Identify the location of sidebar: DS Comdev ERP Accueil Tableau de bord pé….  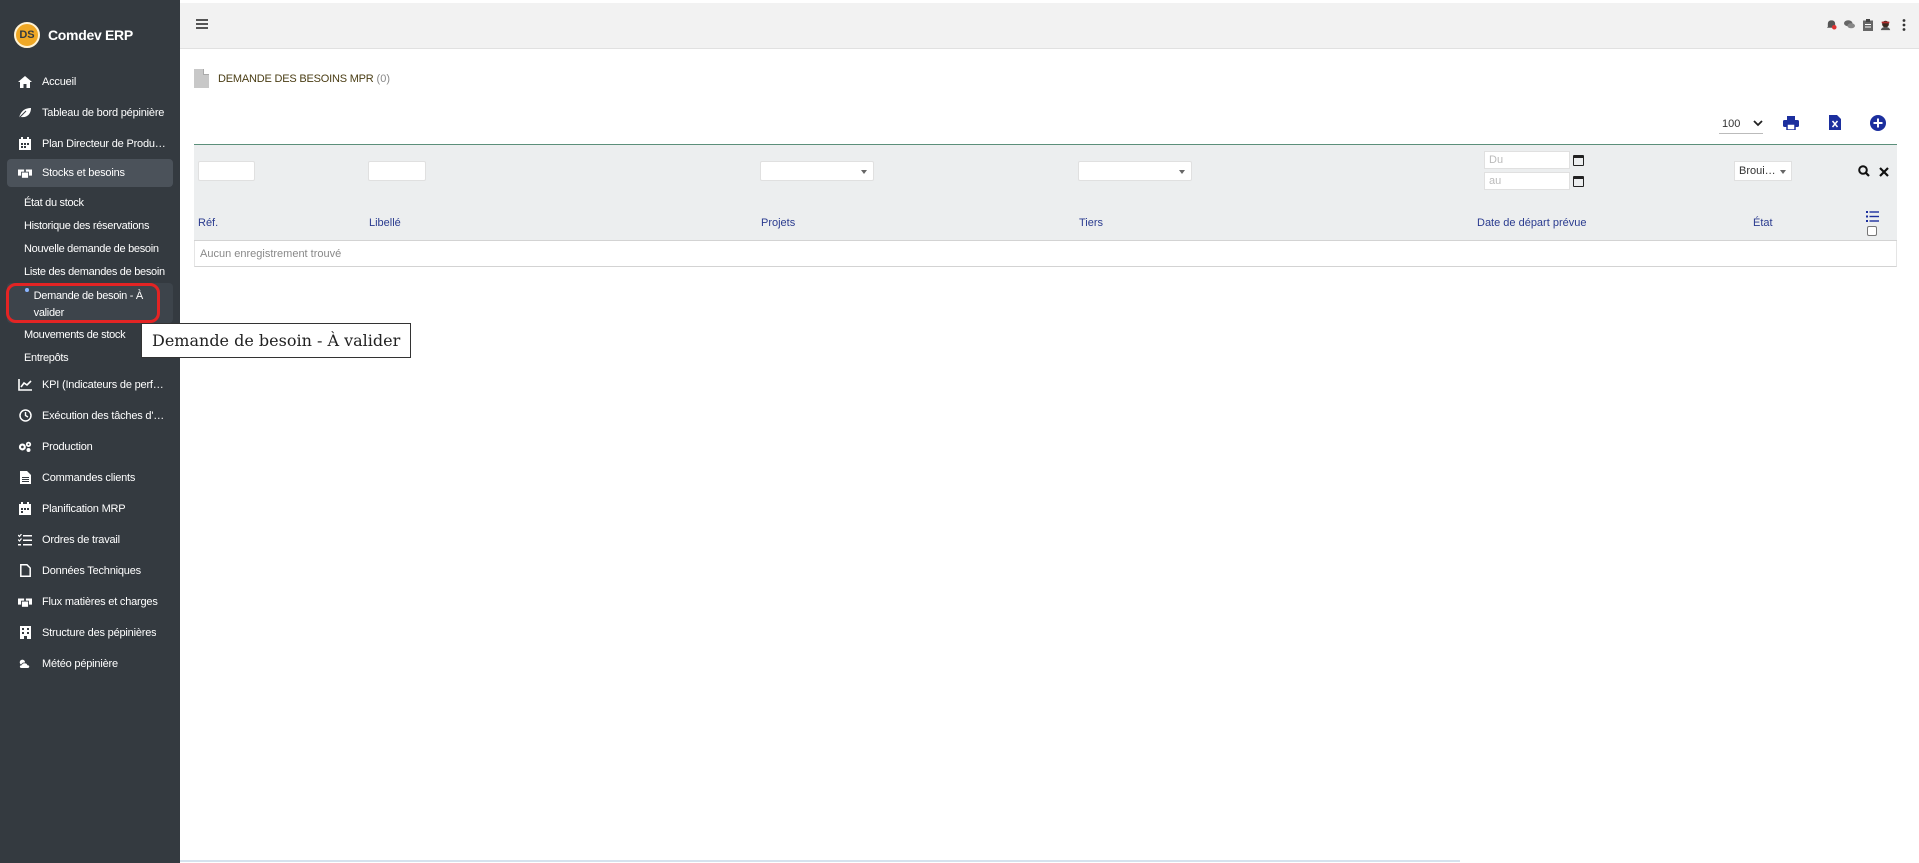
(90, 431).